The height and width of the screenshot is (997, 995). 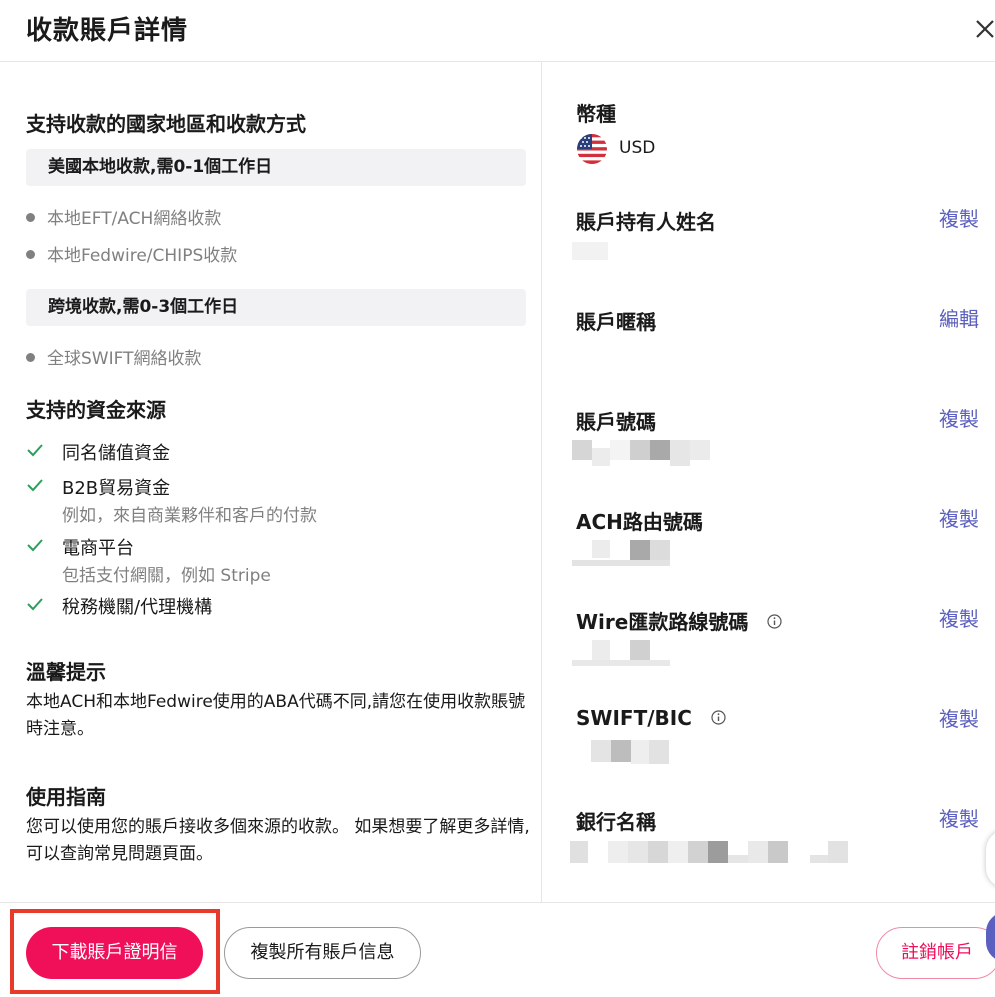 What do you see at coordinates (679, 620) in the screenshot?
I see `field-label-wire-routing: Wire匯款路線號碼` at bounding box center [679, 620].